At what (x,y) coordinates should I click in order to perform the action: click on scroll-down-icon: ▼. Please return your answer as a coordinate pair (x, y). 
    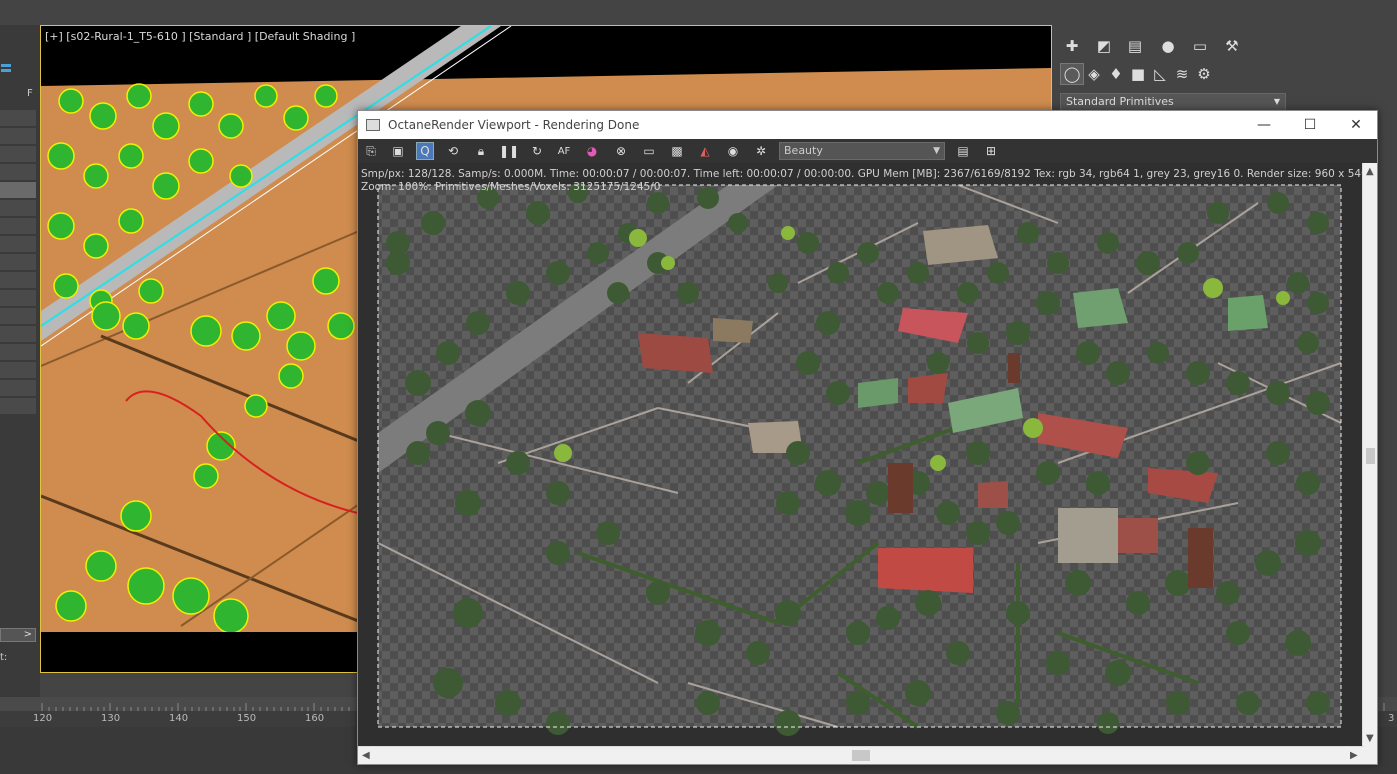
    Looking at the image, I should click on (1370, 738).